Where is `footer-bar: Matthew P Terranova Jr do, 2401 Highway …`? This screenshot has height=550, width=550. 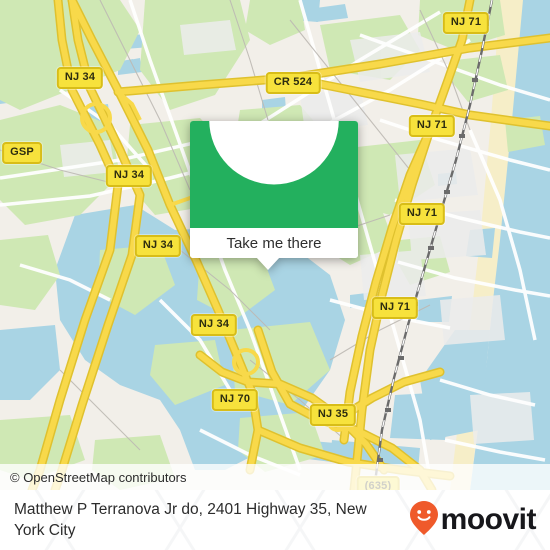
footer-bar: Matthew P Terranova Jr do, 2401 Highway … is located at coordinates (275, 520).